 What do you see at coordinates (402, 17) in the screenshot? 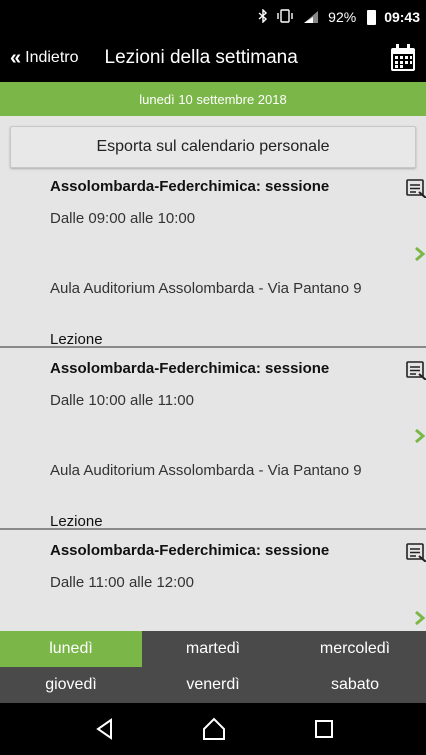
I see `clock: 09:43` at bounding box center [402, 17].